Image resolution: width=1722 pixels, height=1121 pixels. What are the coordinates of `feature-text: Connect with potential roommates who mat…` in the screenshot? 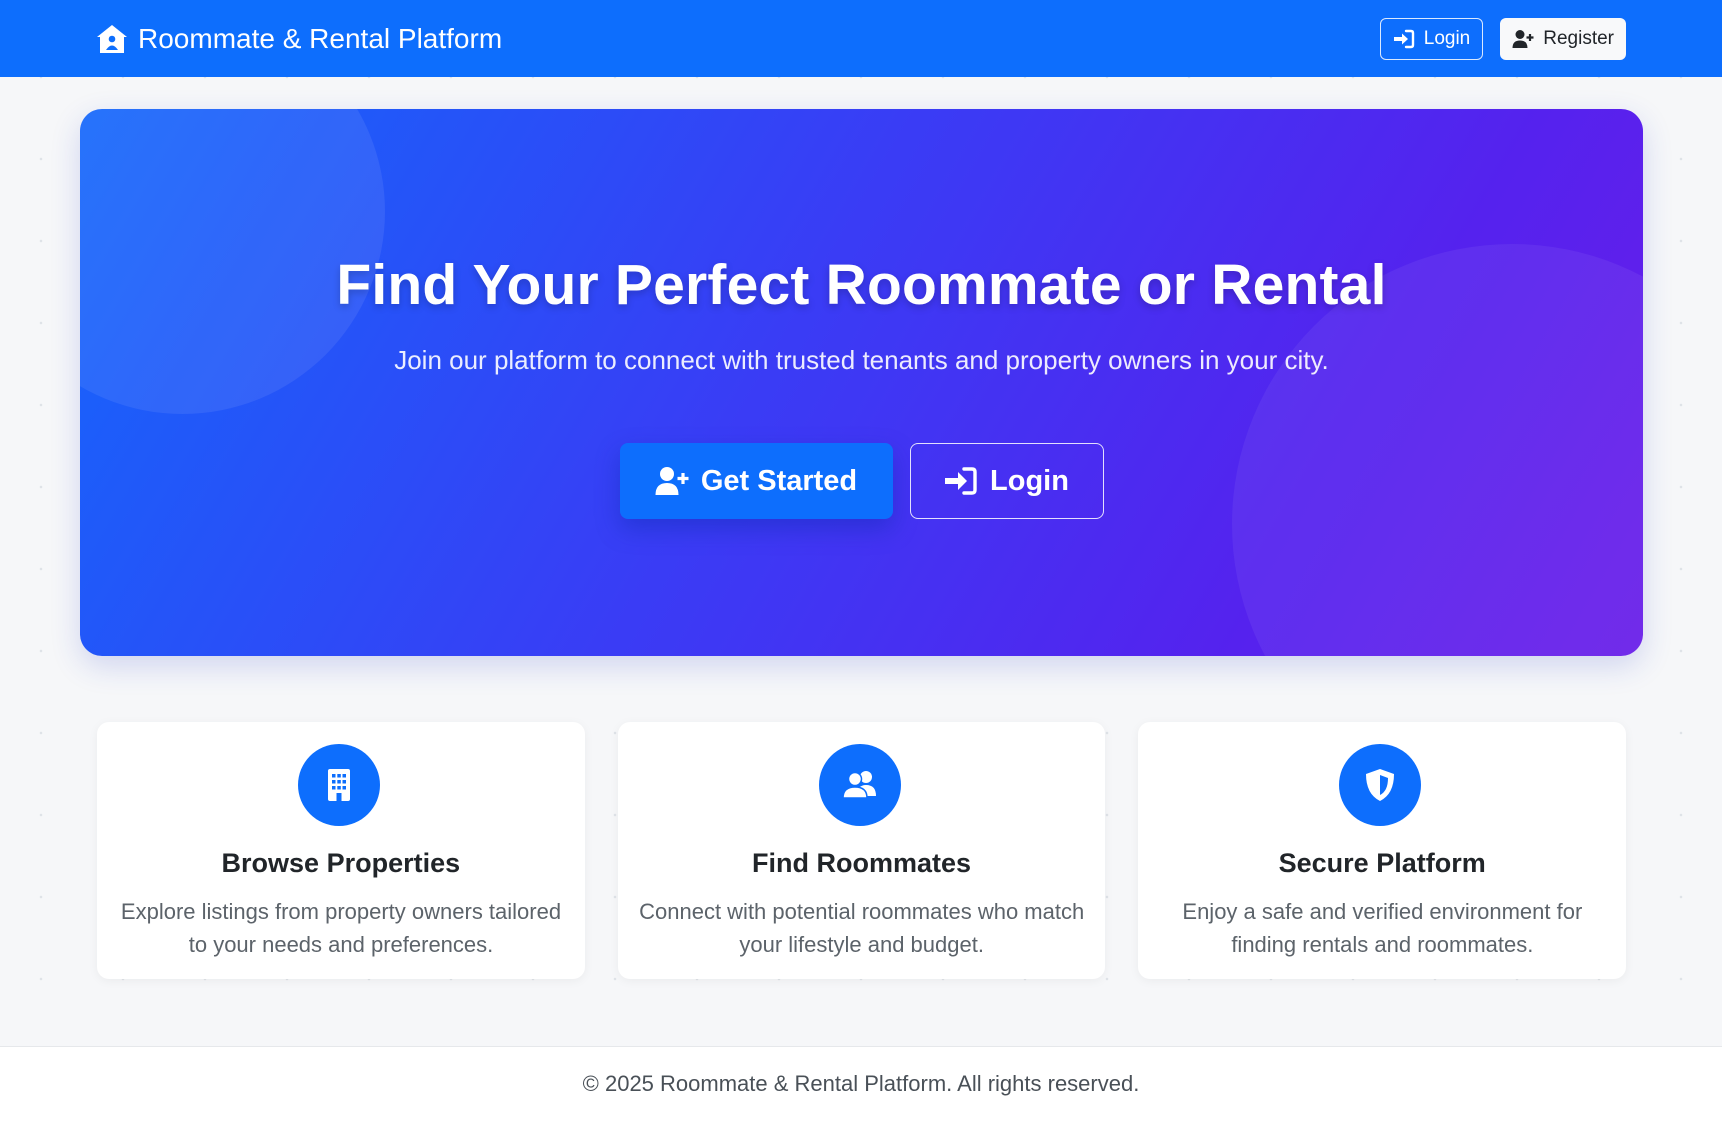 It's located at (862, 928).